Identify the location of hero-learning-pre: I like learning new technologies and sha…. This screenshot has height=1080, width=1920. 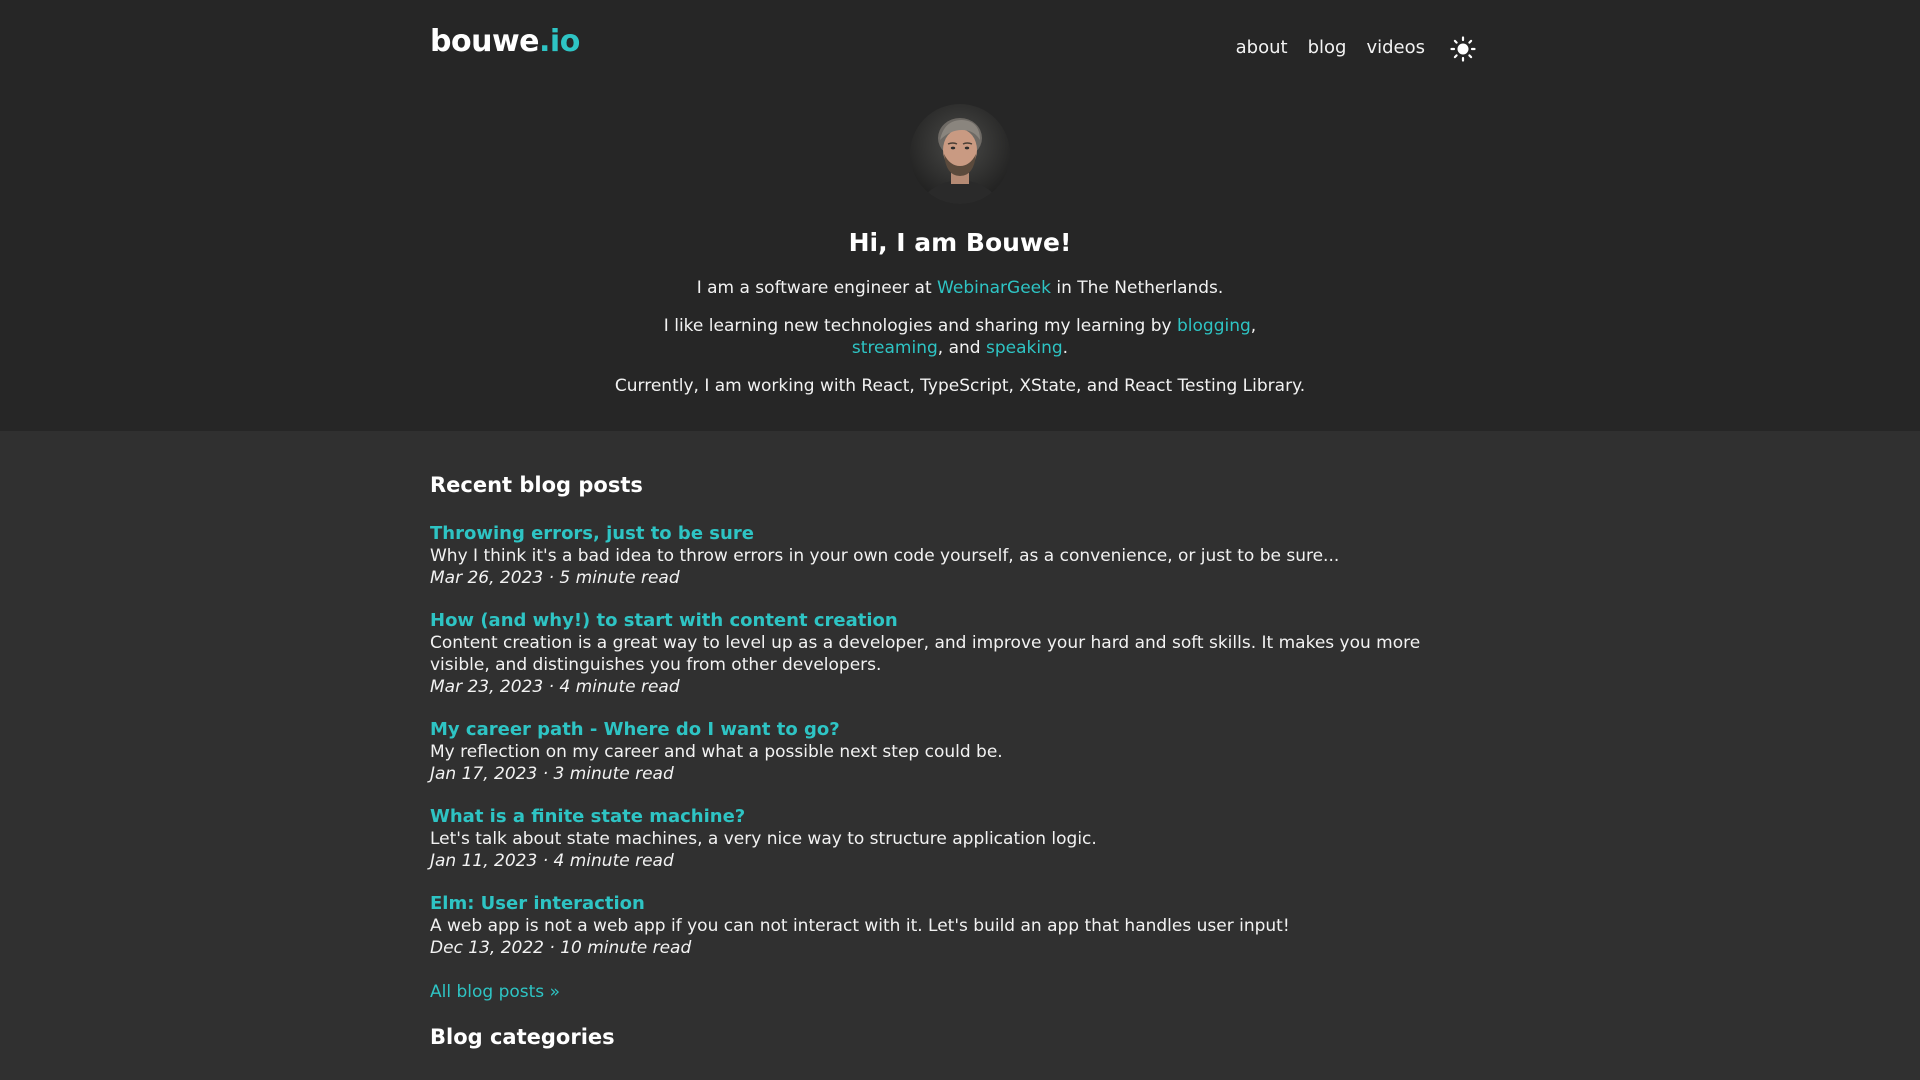
(920, 325).